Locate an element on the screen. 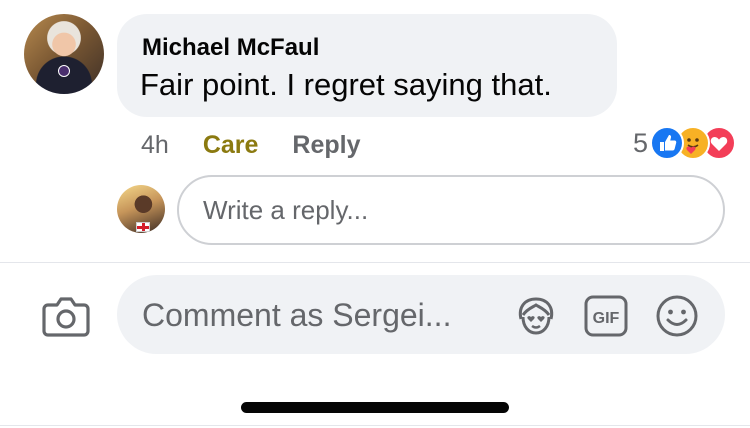  bottom-divider is located at coordinates (375, 425).